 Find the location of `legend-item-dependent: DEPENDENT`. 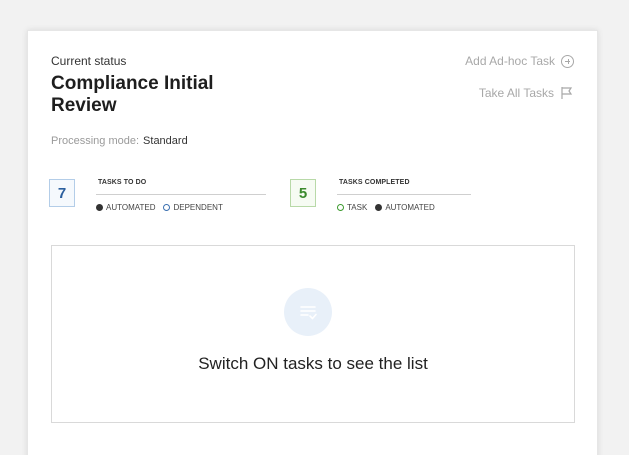

legend-item-dependent: DEPENDENT is located at coordinates (193, 207).